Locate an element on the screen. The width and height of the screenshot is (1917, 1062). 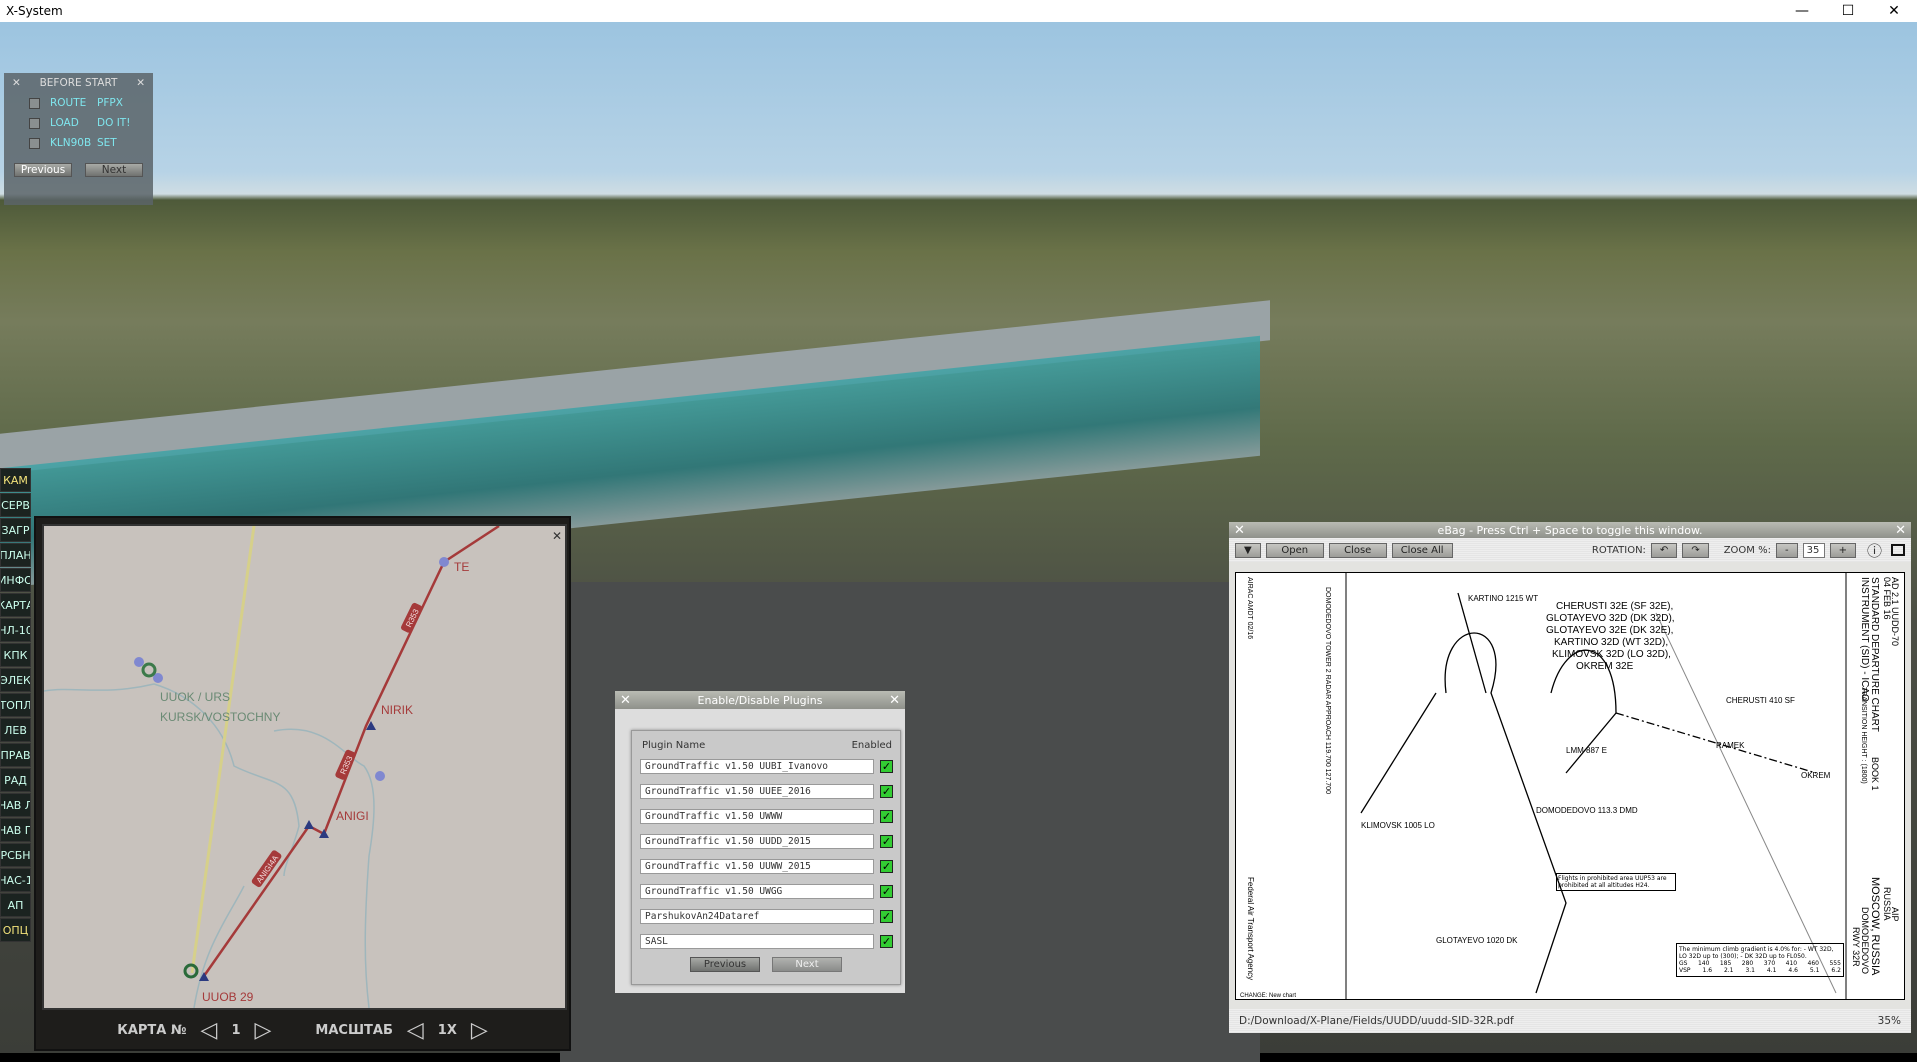
sidebar-button: КПК is located at coordinates (15, 655).